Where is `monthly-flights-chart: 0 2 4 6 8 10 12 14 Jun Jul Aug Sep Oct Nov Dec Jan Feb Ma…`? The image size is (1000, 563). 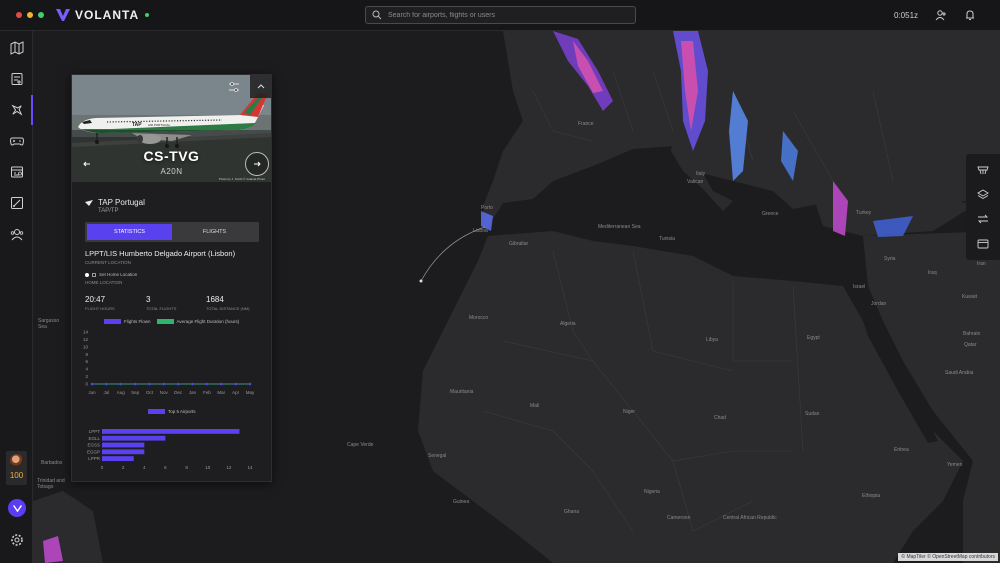
monthly-flights-chart: 0 2 4 6 8 10 12 14 Jun Jul Aug Sep Oct Nov Dec Jan Feb Ma… is located at coordinates (169, 363).